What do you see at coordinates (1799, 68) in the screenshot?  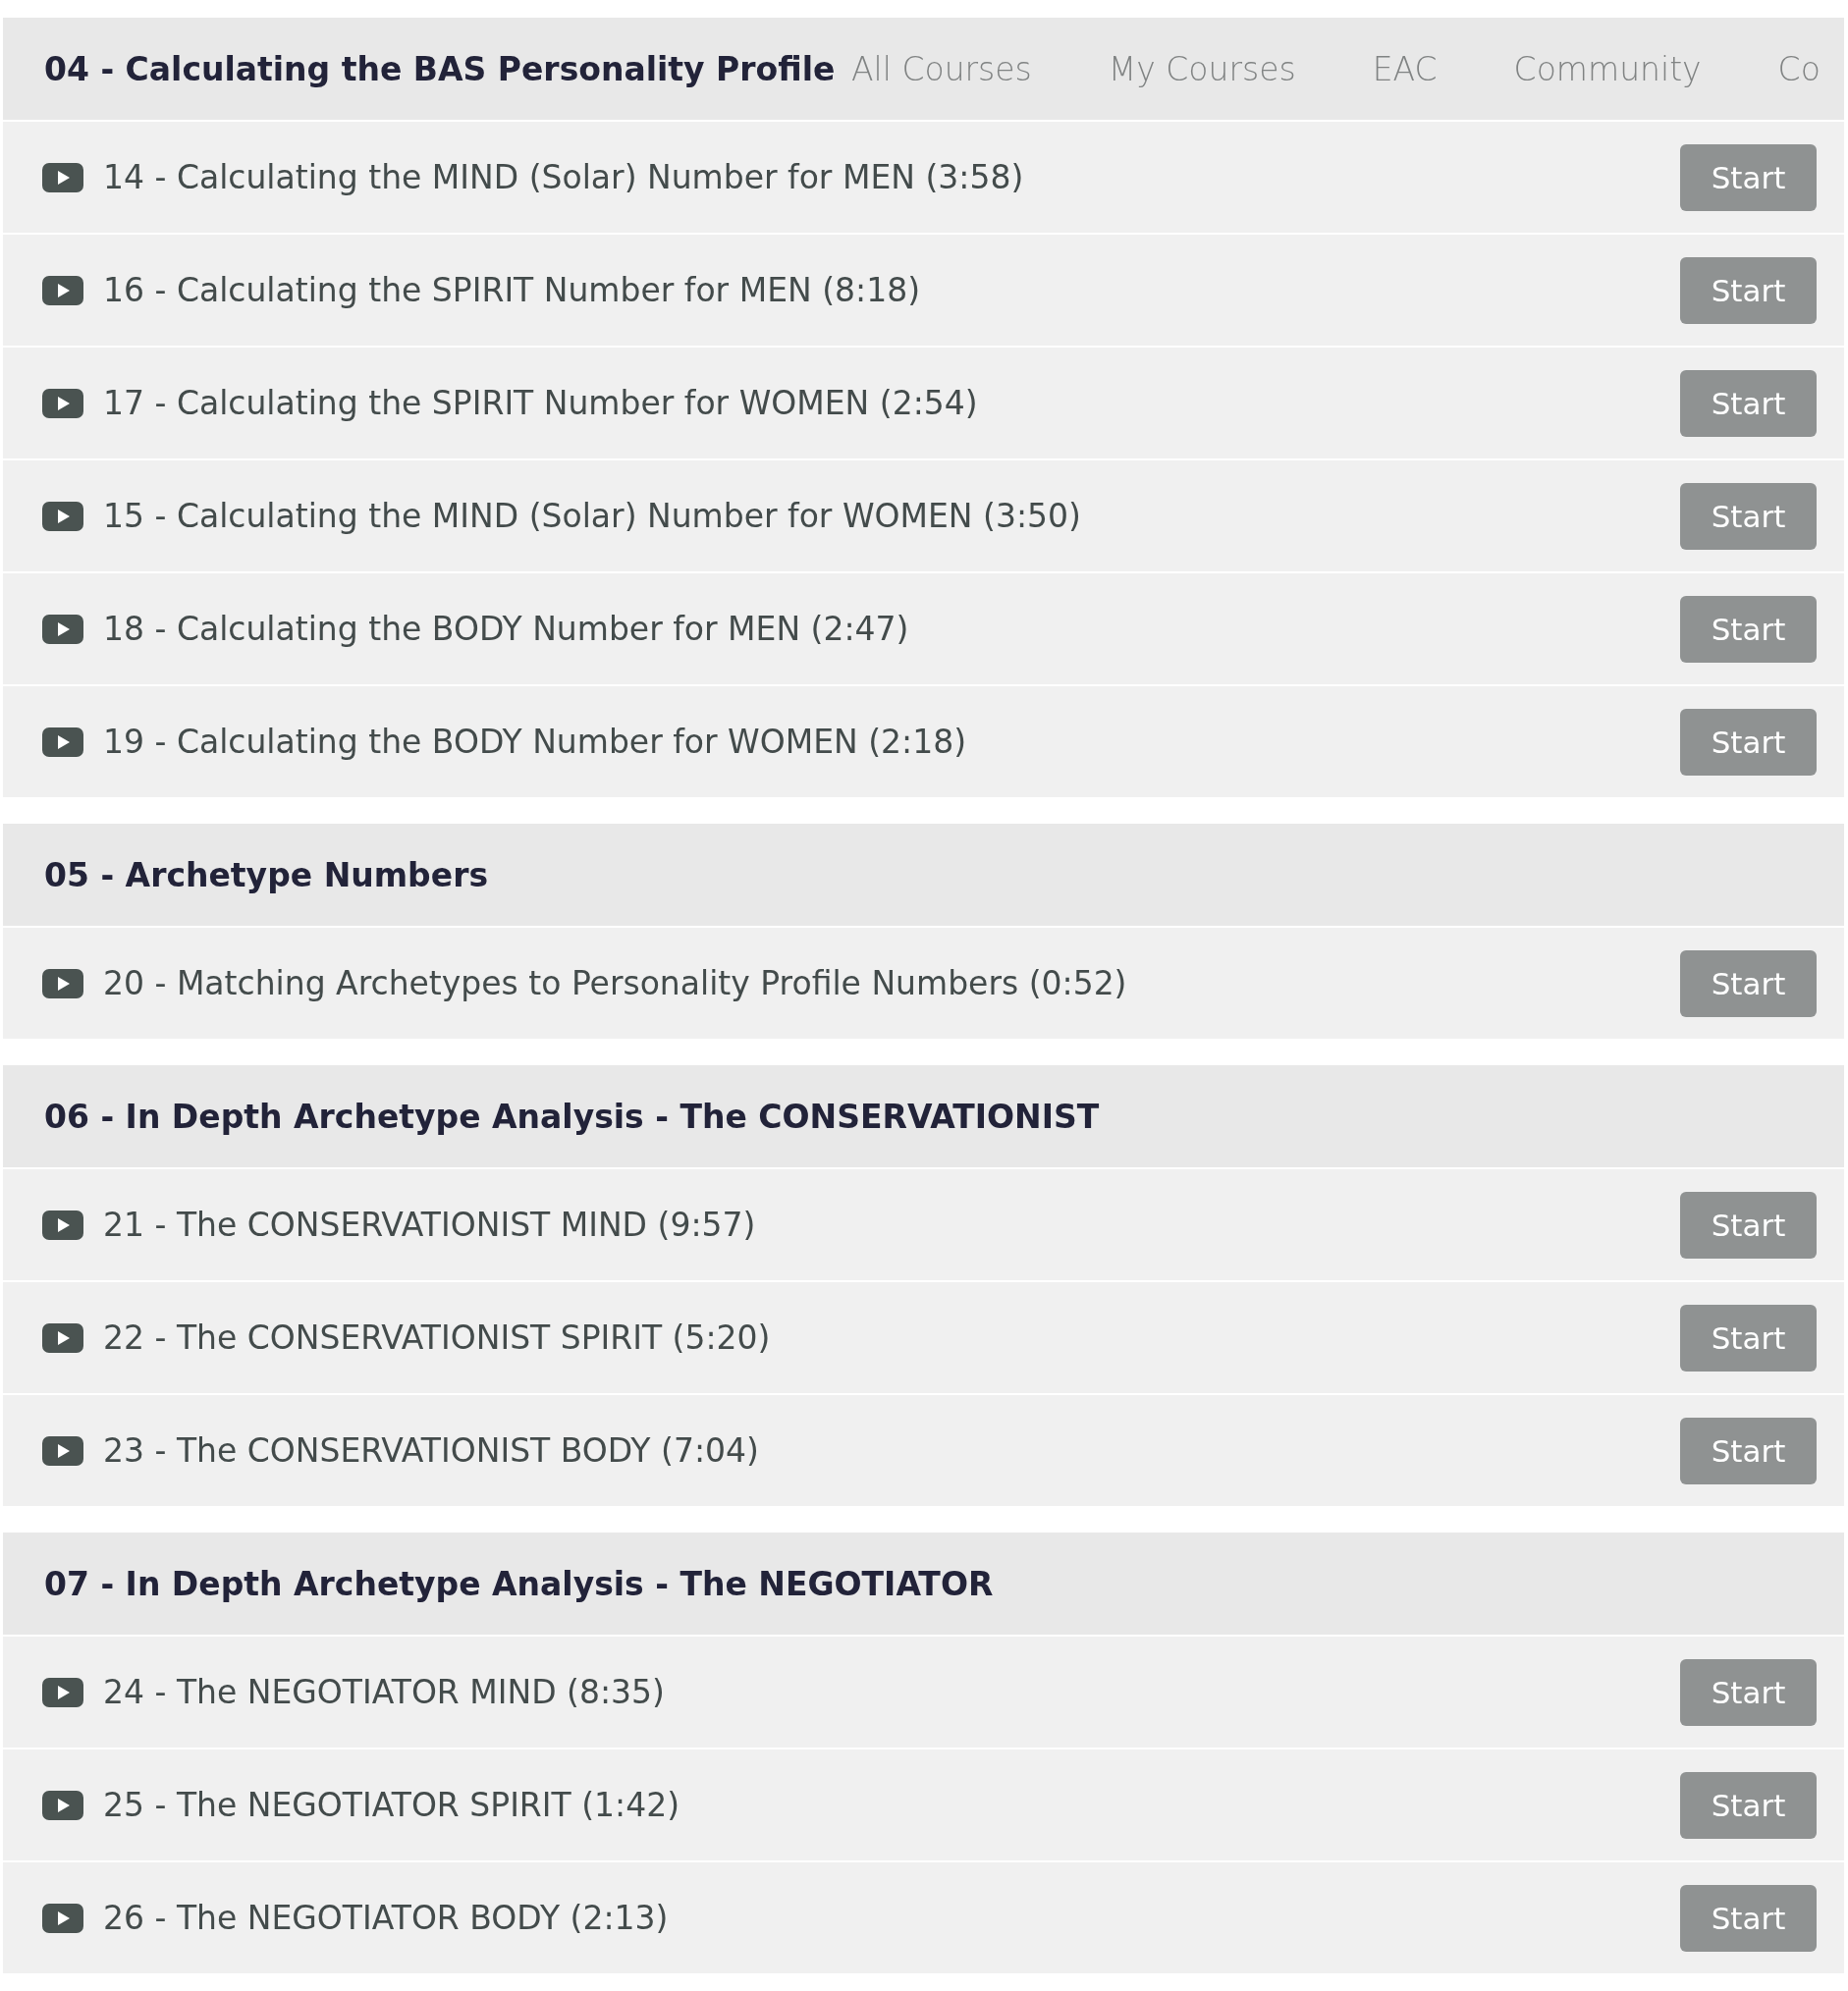 I see `nav-link: Co` at bounding box center [1799, 68].